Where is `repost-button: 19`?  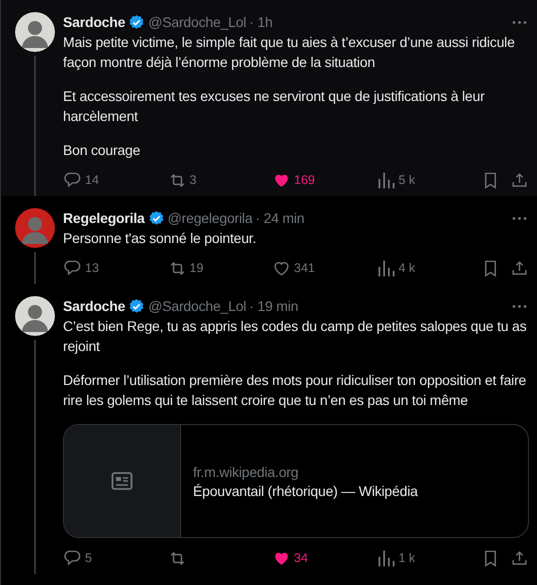
repost-button: 19 is located at coordinates (186, 268).